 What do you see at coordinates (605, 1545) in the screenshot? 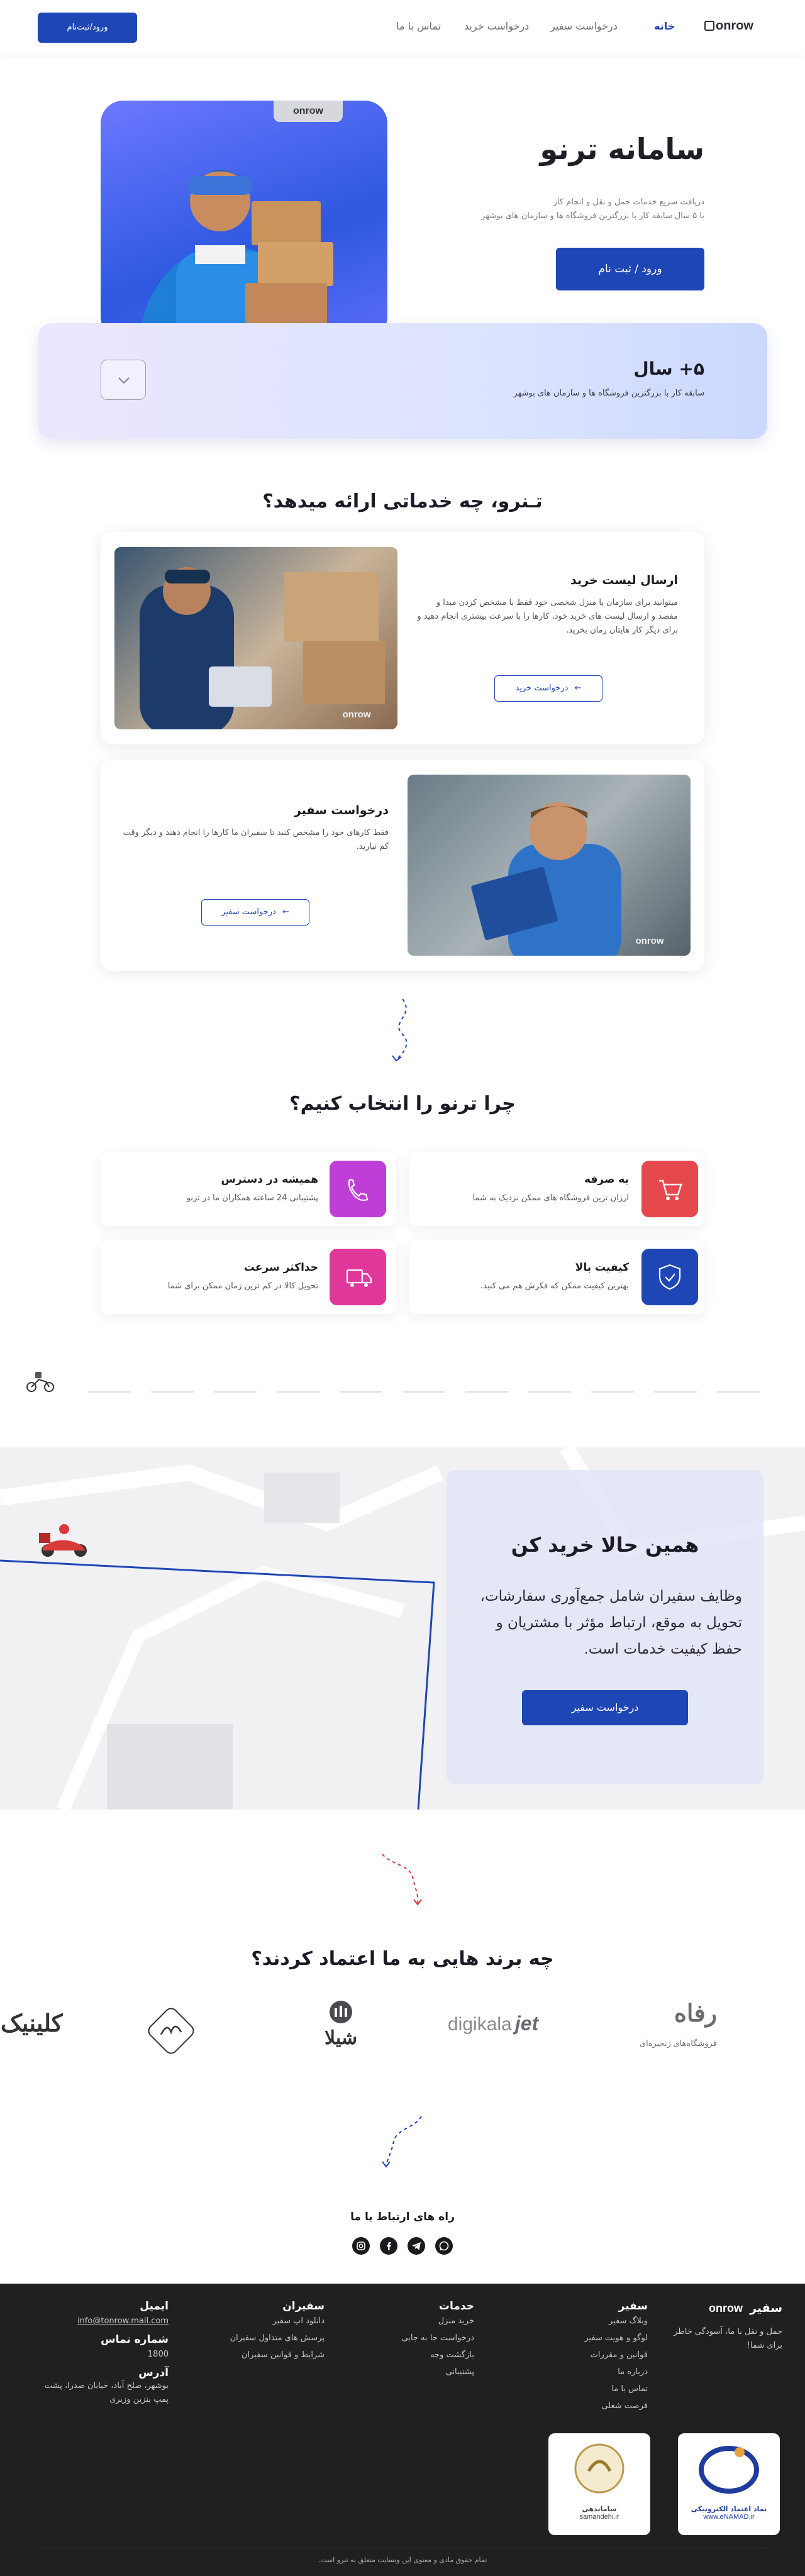
I see `promo-title: همین حالا خرید کن` at bounding box center [605, 1545].